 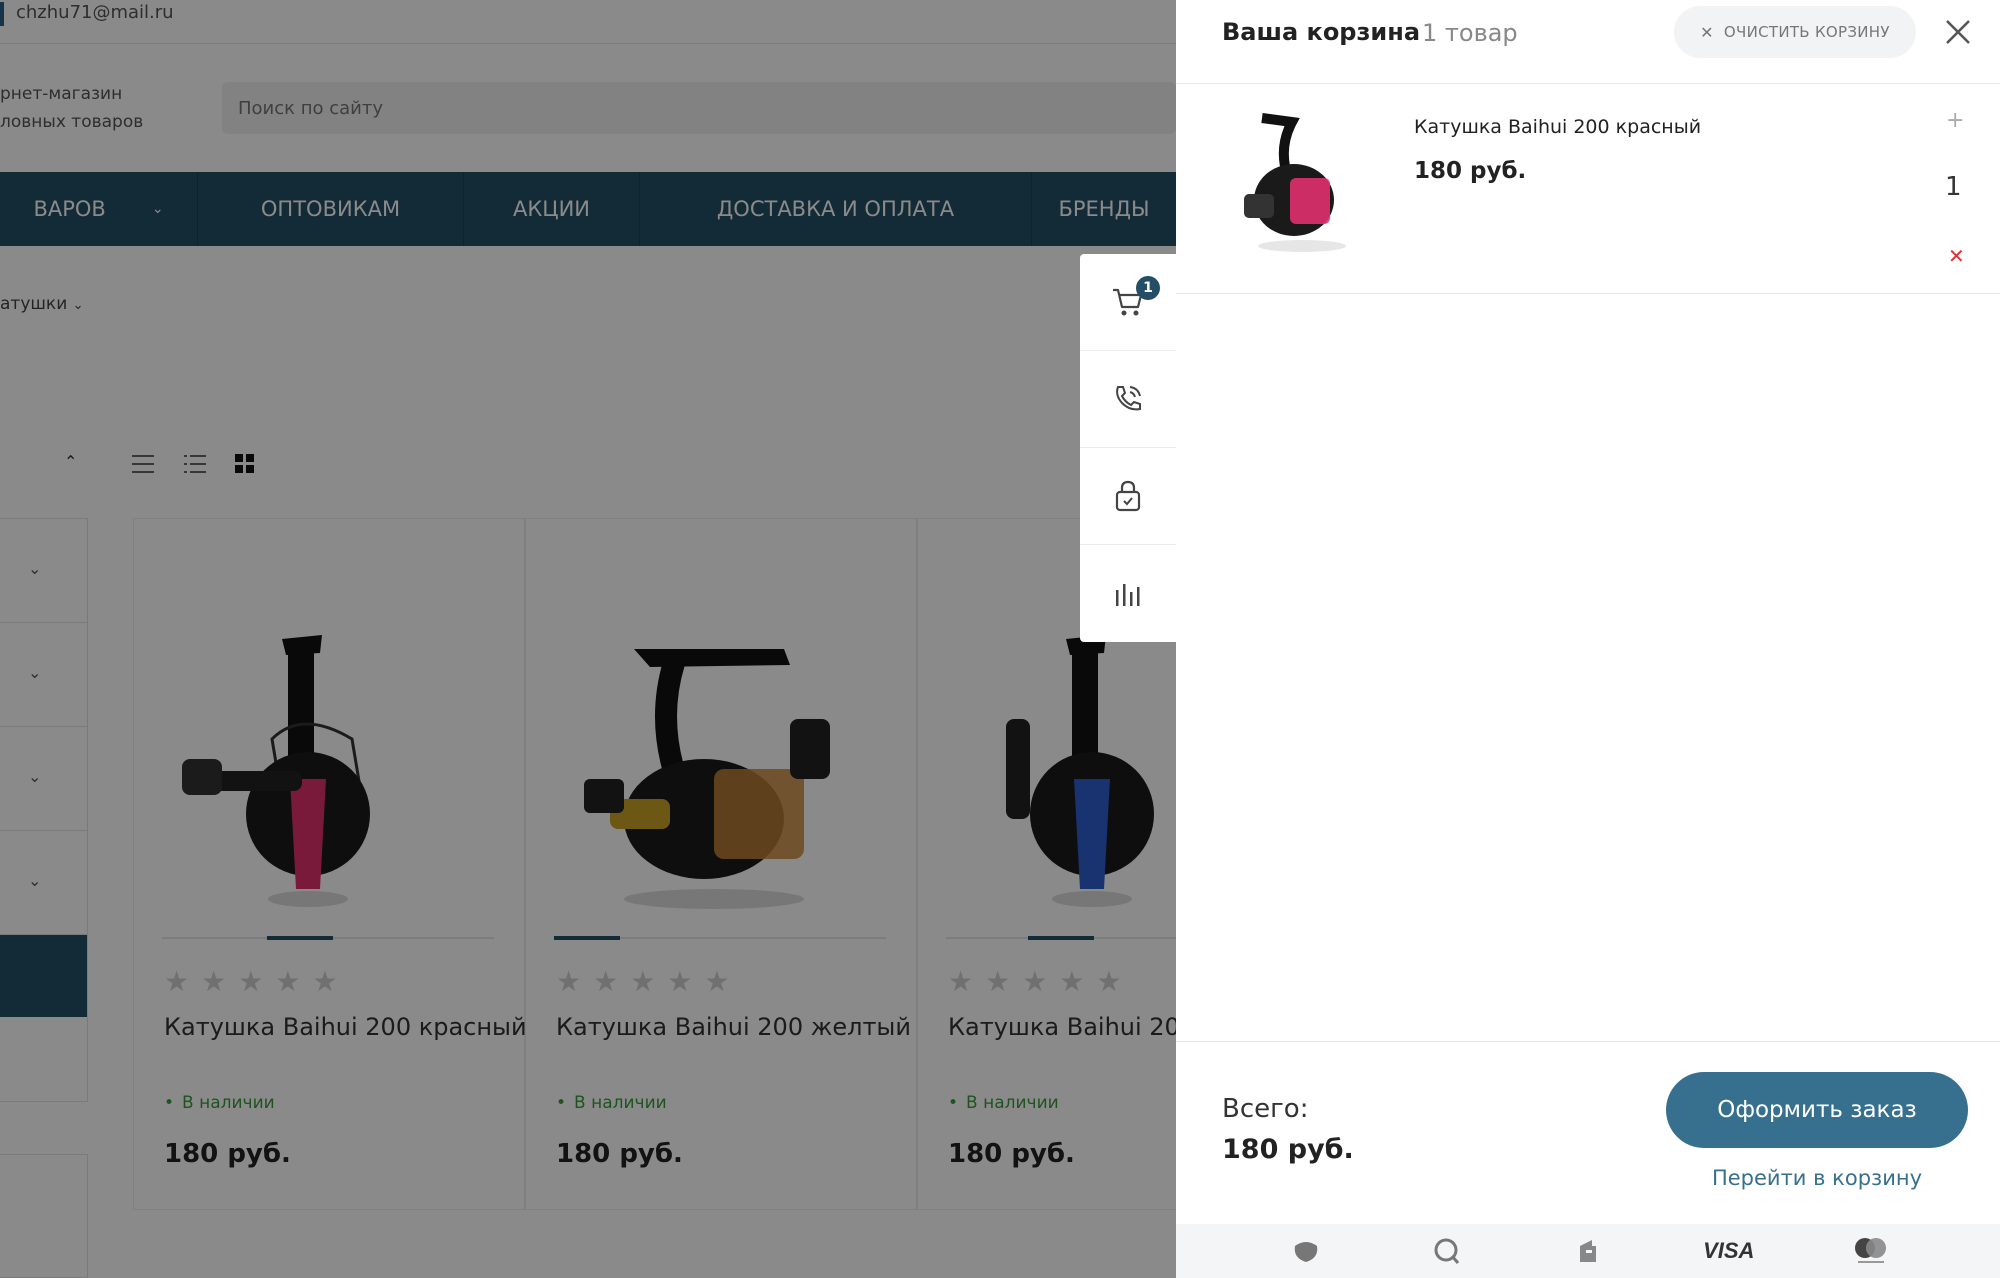 What do you see at coordinates (1707, 32) in the screenshot?
I see `close-icon: ✕` at bounding box center [1707, 32].